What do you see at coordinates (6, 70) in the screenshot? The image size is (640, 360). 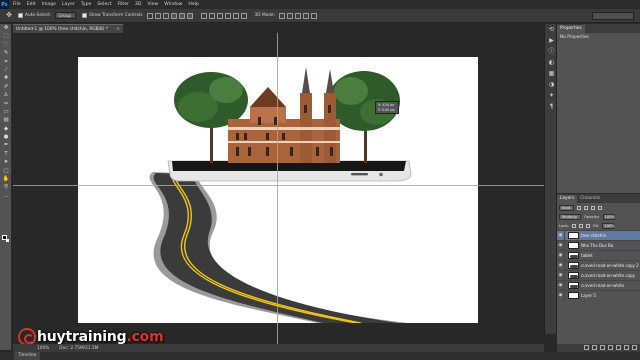 I see `eyedropper-tool-icon: ⁄` at bounding box center [6, 70].